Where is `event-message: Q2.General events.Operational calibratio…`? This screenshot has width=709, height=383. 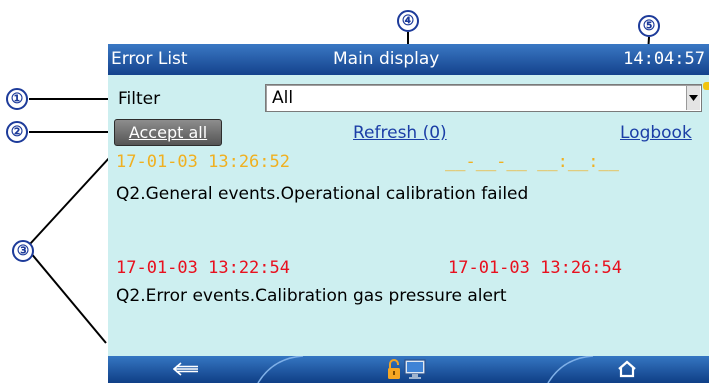
event-message: Q2.General events.Operational calibratio… is located at coordinates (322, 194).